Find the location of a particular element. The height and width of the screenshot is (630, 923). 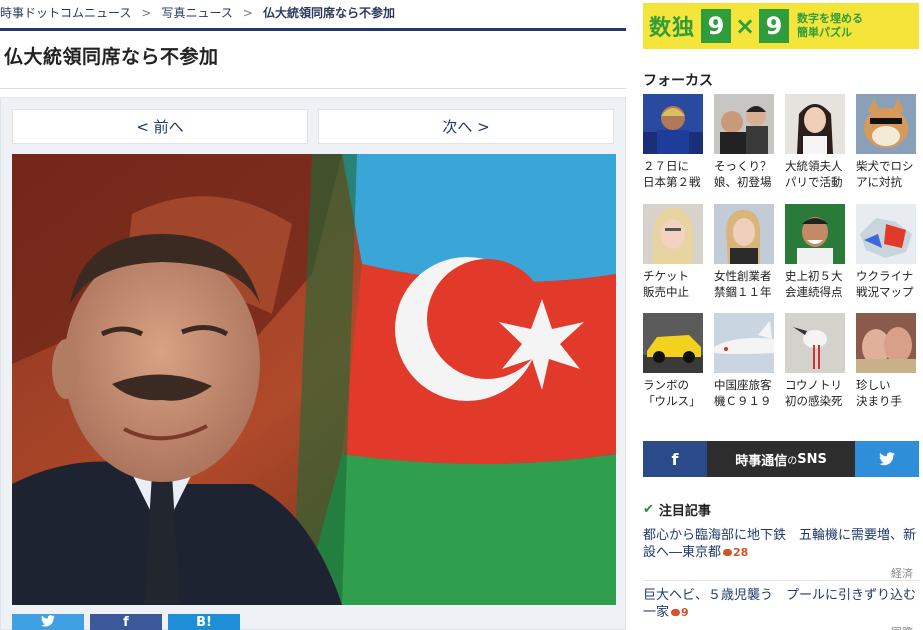

focus-caption: 中国座旅客 機Ｃ９１９ is located at coordinates (743, 393).